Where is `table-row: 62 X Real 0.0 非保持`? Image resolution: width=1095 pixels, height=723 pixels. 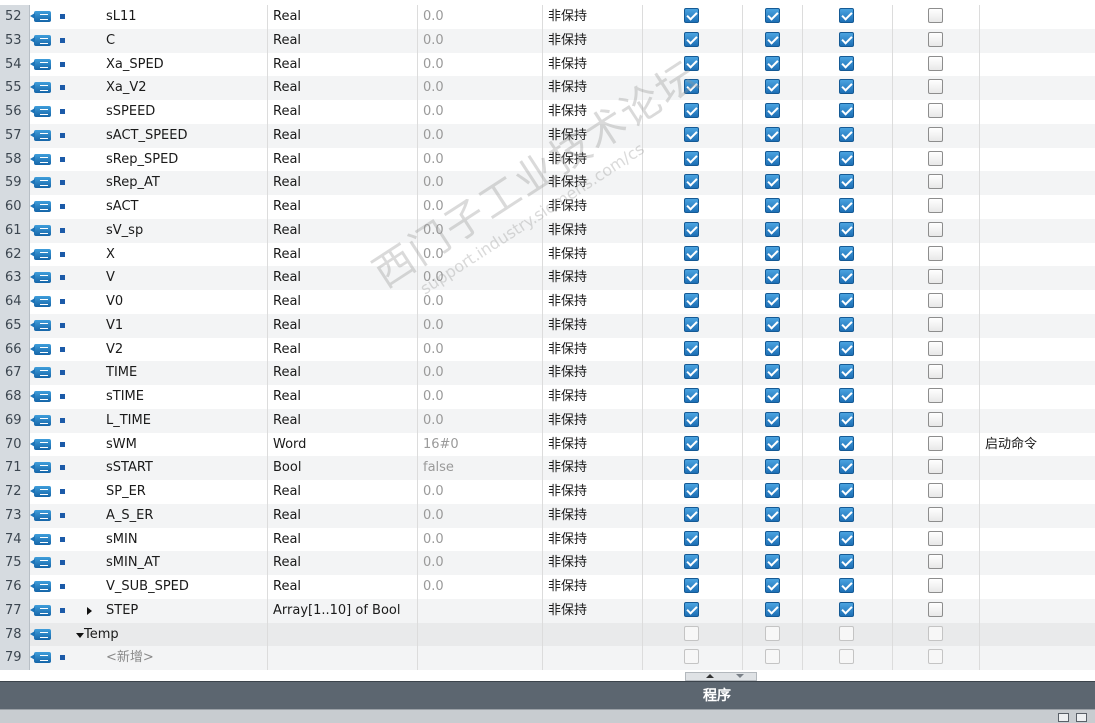
table-row: 62 X Real 0.0 非保持 is located at coordinates (547, 254).